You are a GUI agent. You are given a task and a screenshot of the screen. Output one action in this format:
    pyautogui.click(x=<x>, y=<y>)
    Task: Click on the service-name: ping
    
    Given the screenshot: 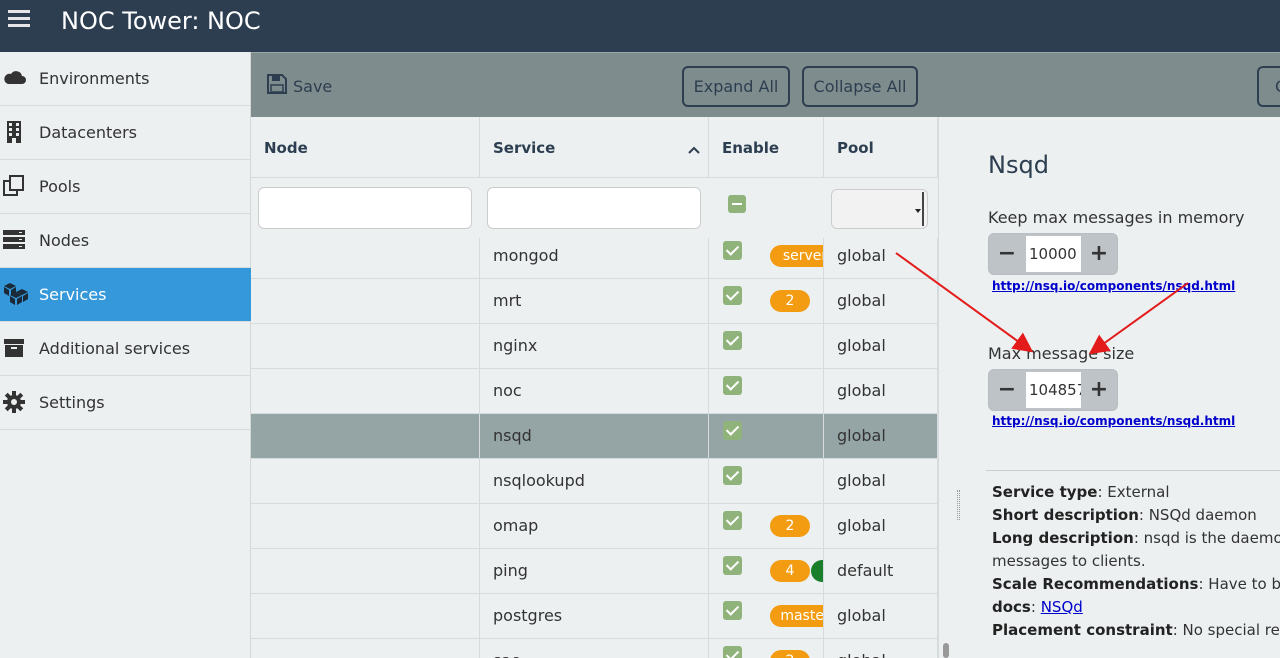 What is the action you would take?
    pyautogui.click(x=510, y=570)
    